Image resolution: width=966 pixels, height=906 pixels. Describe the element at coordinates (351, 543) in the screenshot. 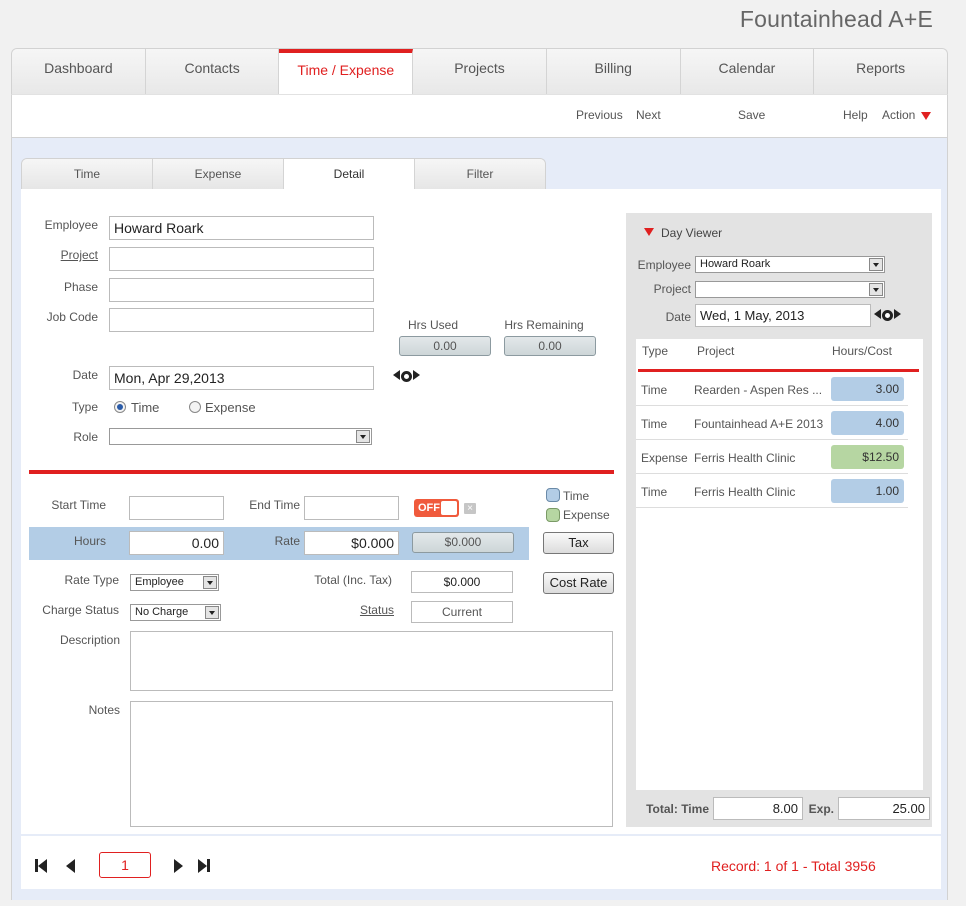

I see `rate-field: $0.000` at that location.